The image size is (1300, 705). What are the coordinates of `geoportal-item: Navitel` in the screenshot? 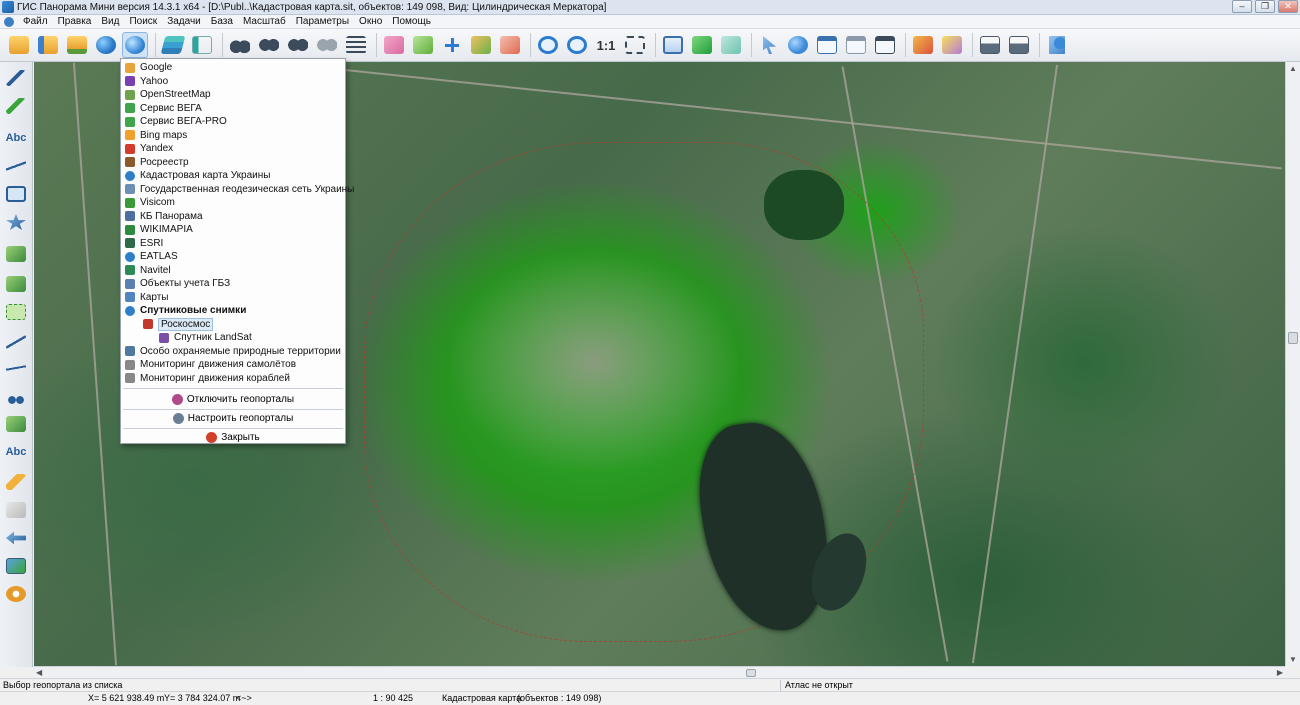 It's located at (233, 270).